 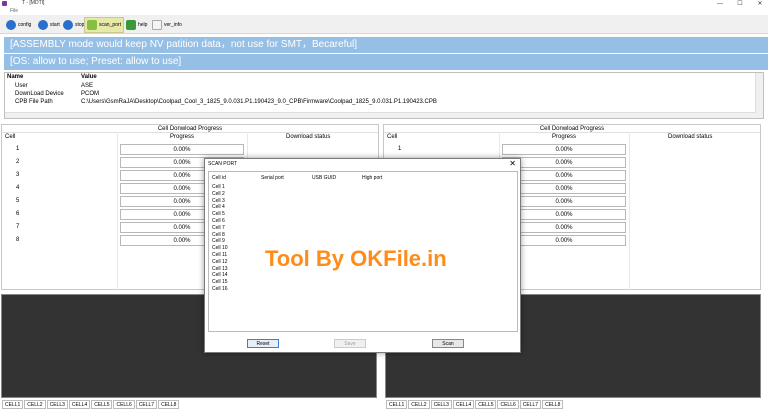 What do you see at coordinates (131, 25) in the screenshot?
I see `help-icon` at bounding box center [131, 25].